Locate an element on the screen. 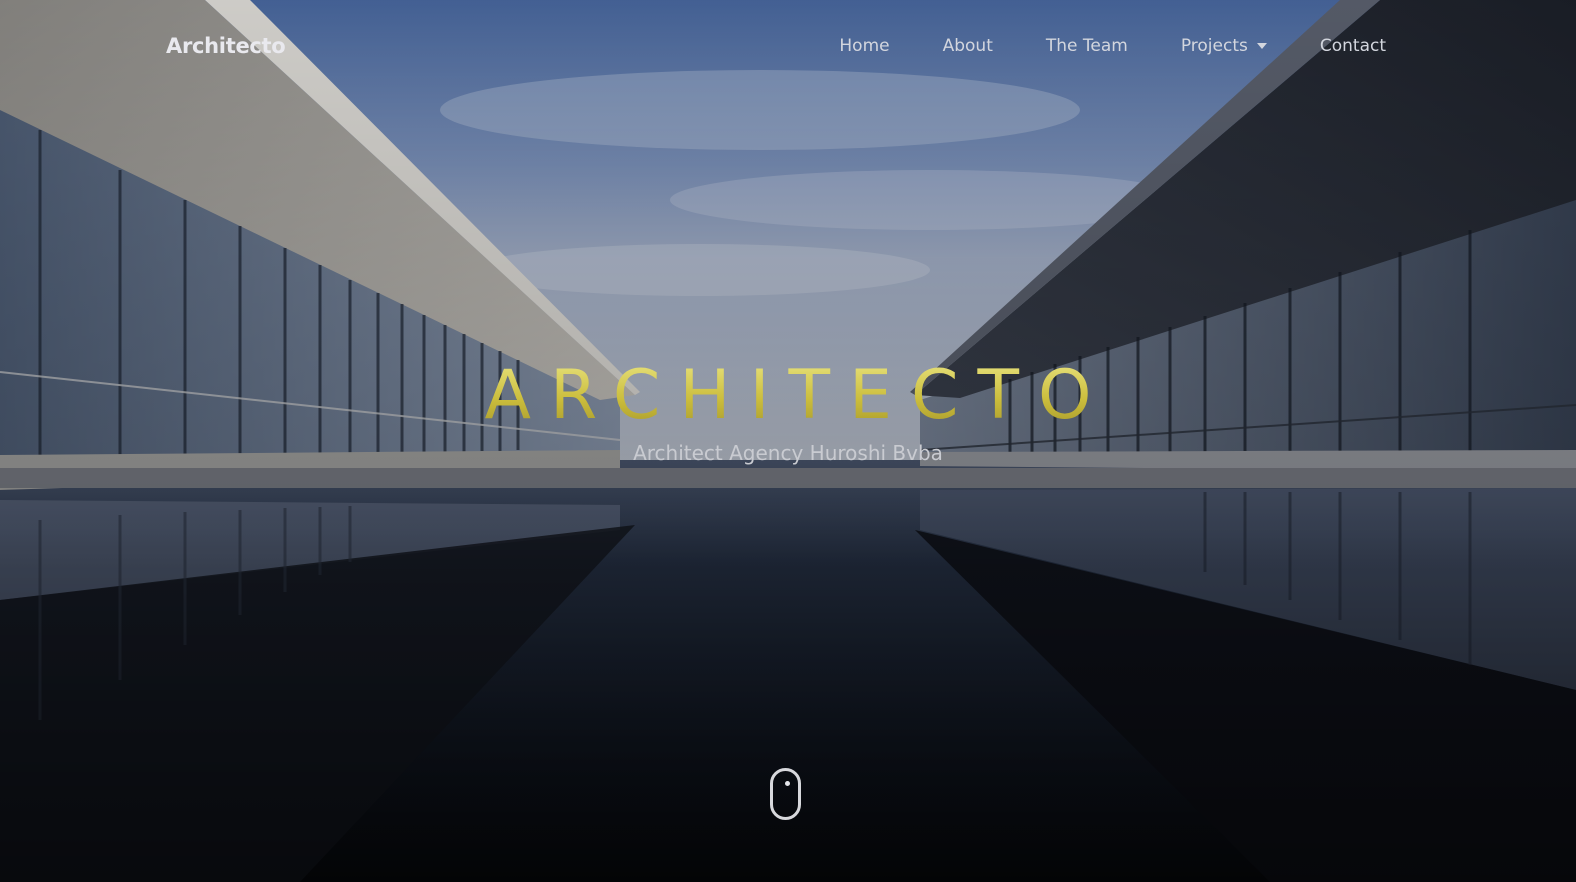 This screenshot has height=882, width=1576. nav-dropdown-projects: Projects is located at coordinates (1224, 46).